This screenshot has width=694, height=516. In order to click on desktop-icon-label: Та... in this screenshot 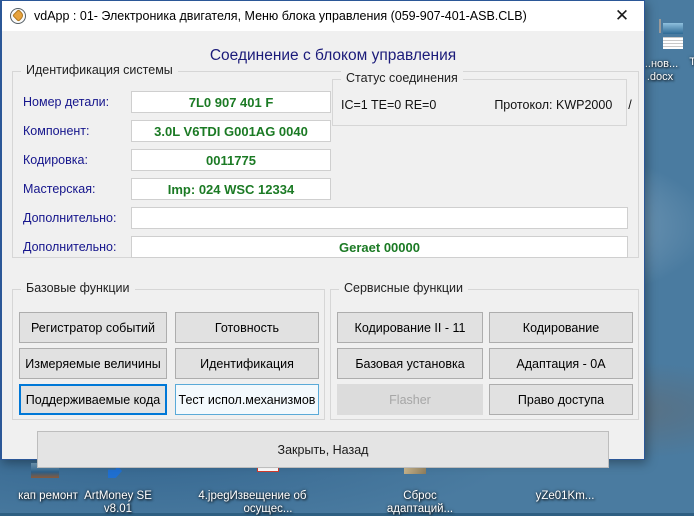, I will do `click(691, 62)`.